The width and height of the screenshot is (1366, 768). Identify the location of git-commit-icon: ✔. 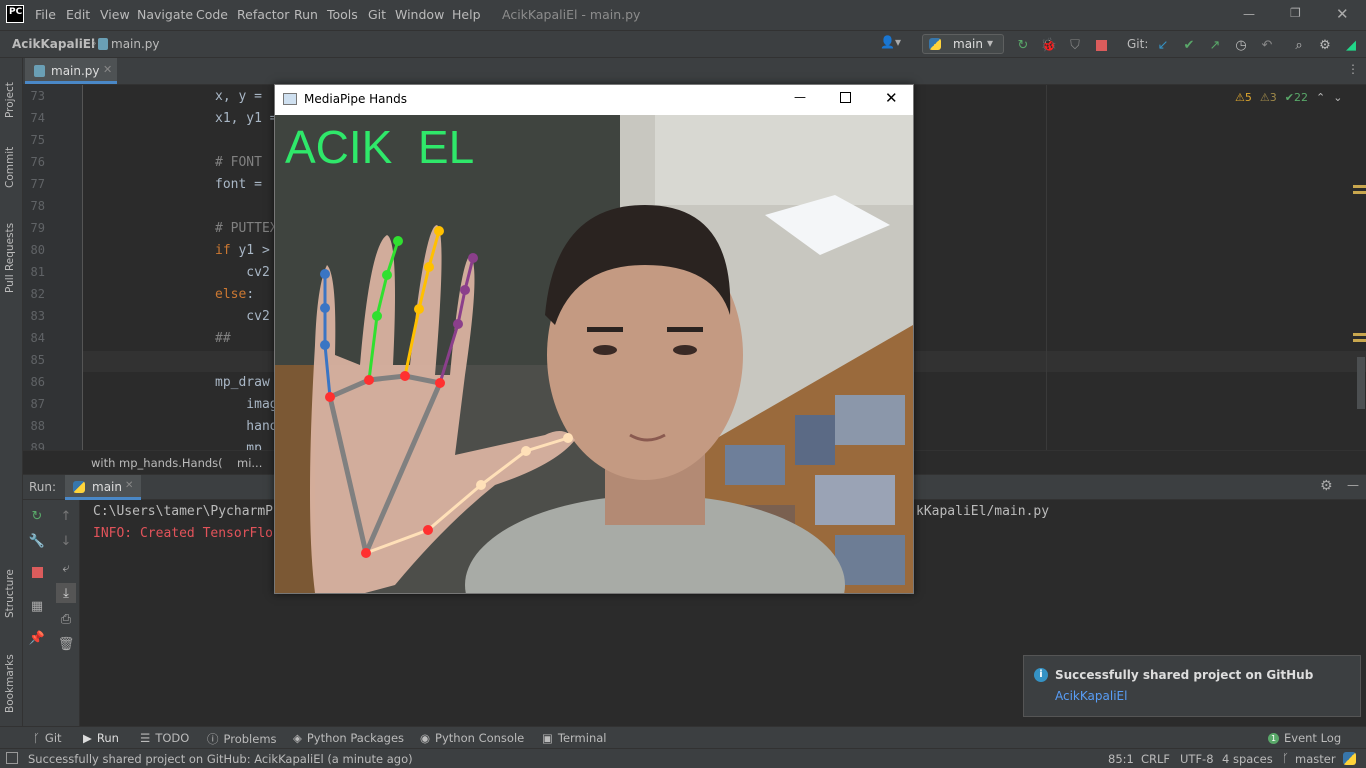
(1189, 45).